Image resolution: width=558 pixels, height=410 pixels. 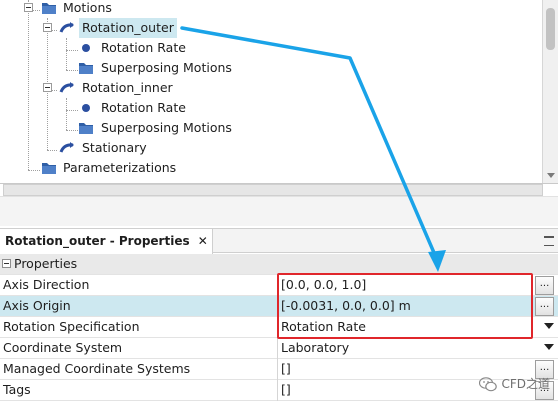 What do you see at coordinates (37, 305) in the screenshot?
I see `property-name: Axis Origin` at bounding box center [37, 305].